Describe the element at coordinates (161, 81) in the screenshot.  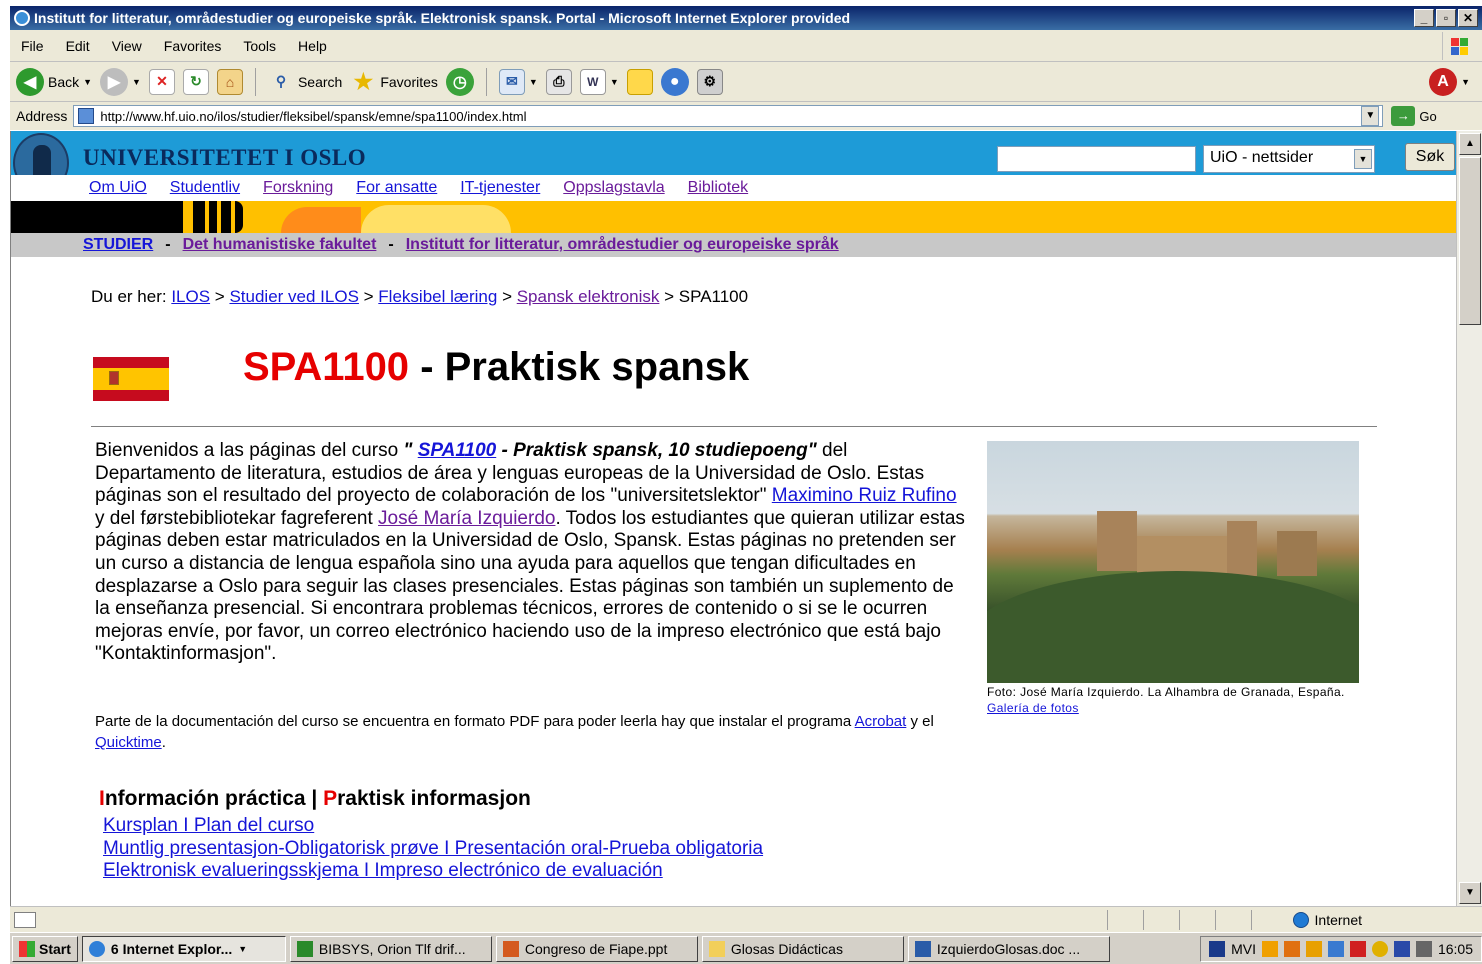
I see `stop-icon: ✕` at that location.